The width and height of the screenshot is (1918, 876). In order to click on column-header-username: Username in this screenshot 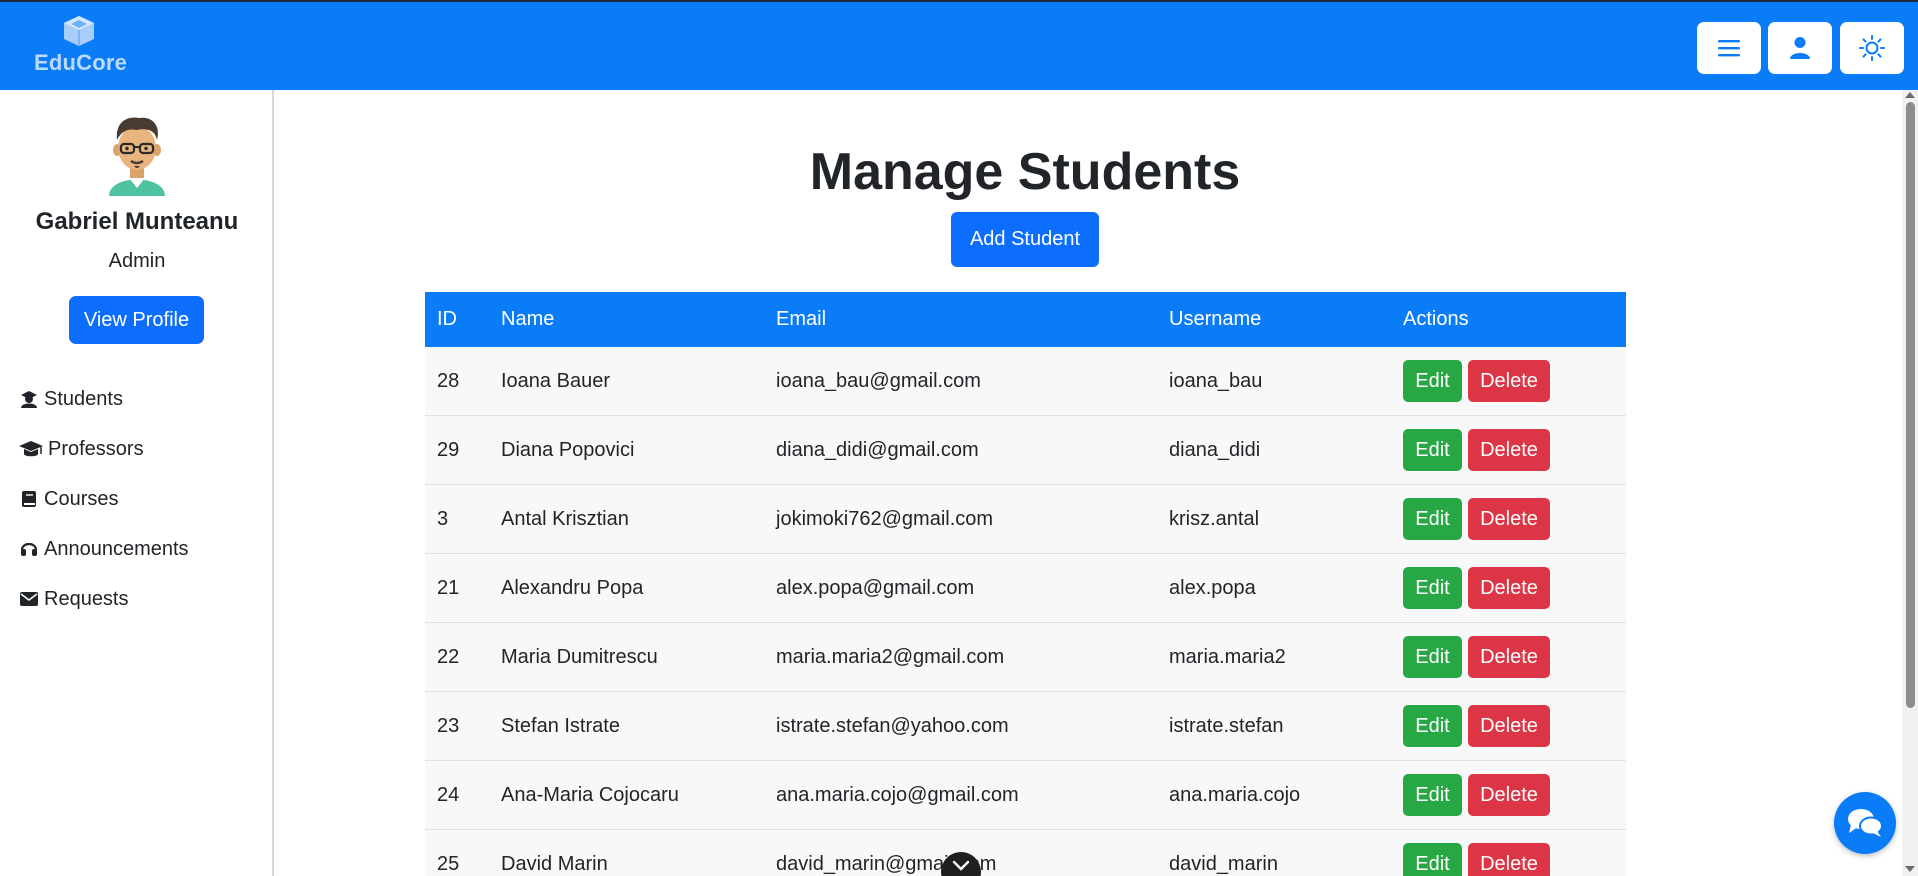, I will do `click(1215, 319)`.